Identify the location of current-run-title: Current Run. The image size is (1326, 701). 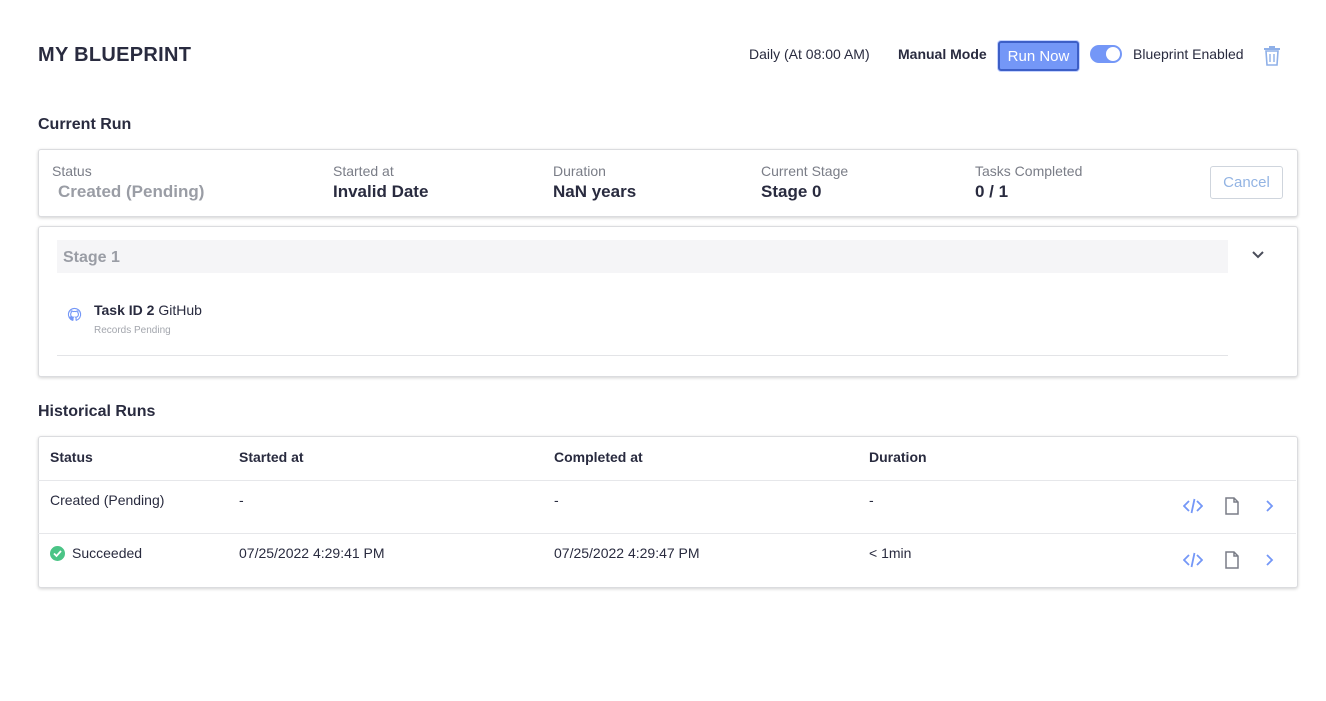
(85, 124).